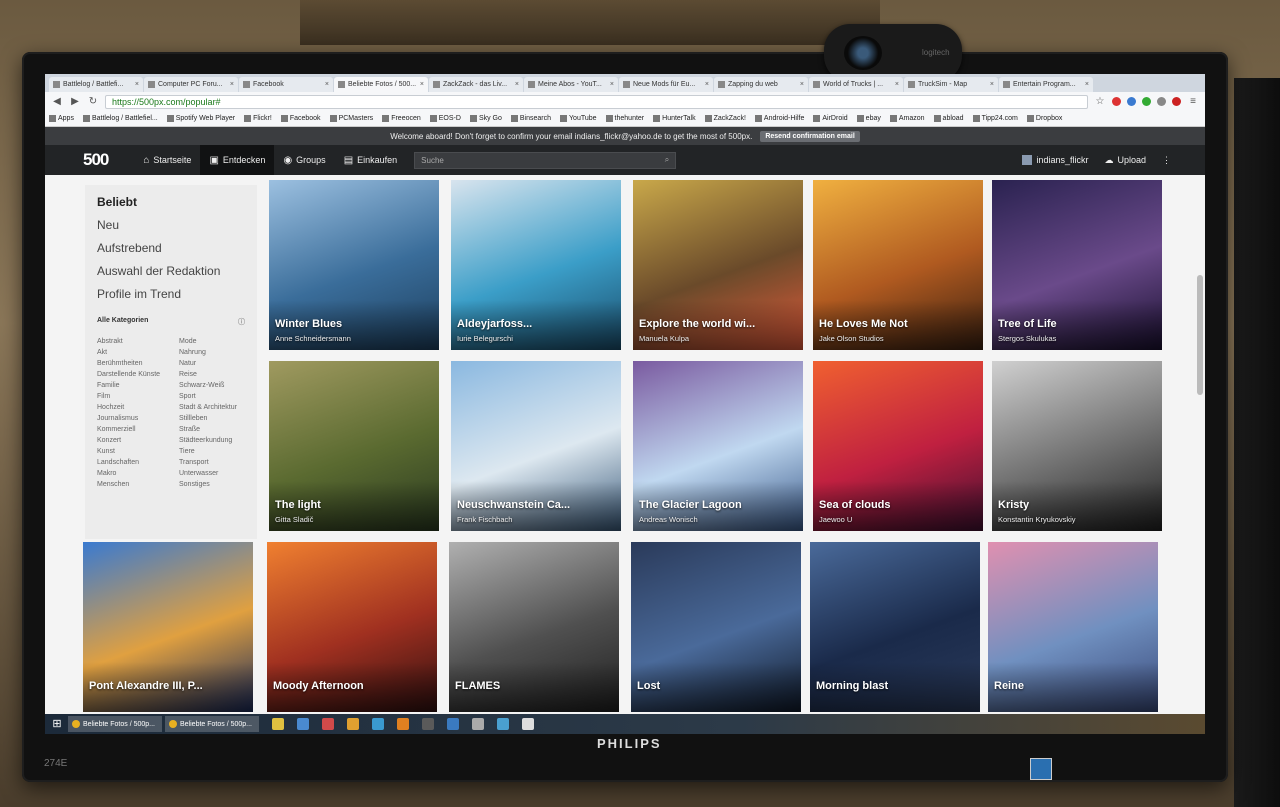 This screenshot has height=807, width=1280. I want to click on bookmark-item: Binsearch, so click(530, 118).